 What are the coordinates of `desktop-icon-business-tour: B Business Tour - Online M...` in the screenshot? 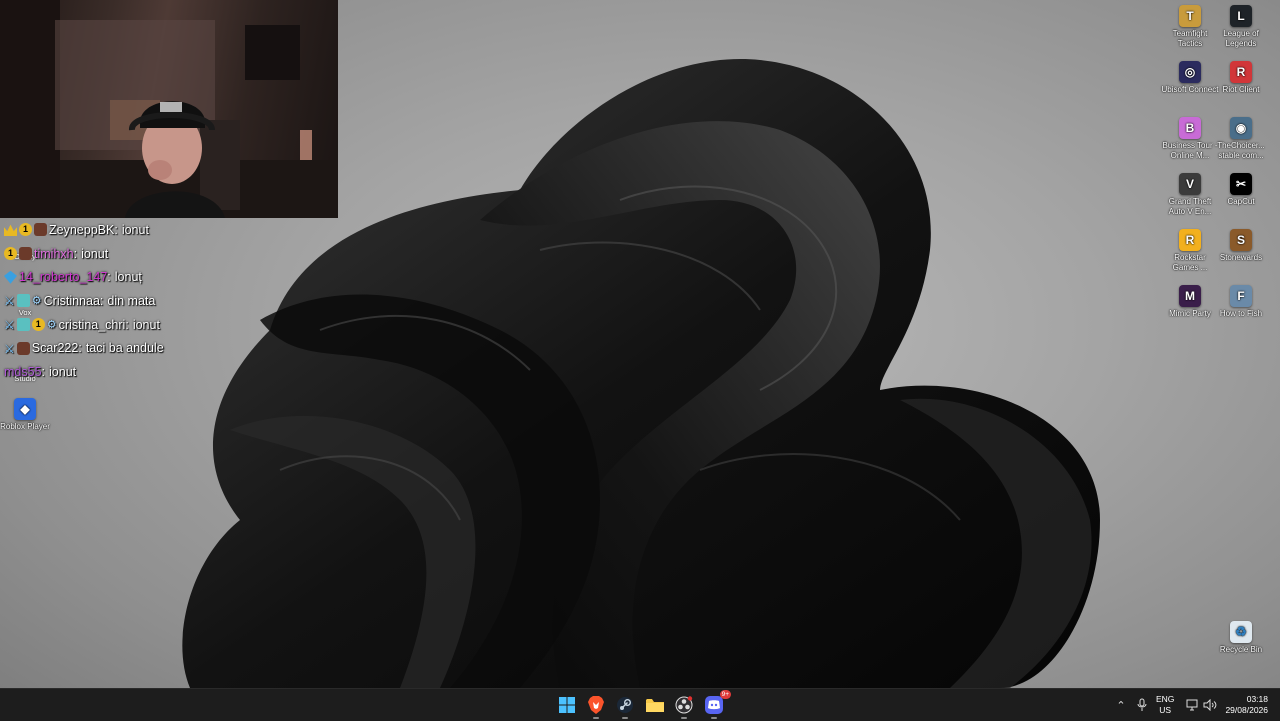 It's located at (1190, 139).